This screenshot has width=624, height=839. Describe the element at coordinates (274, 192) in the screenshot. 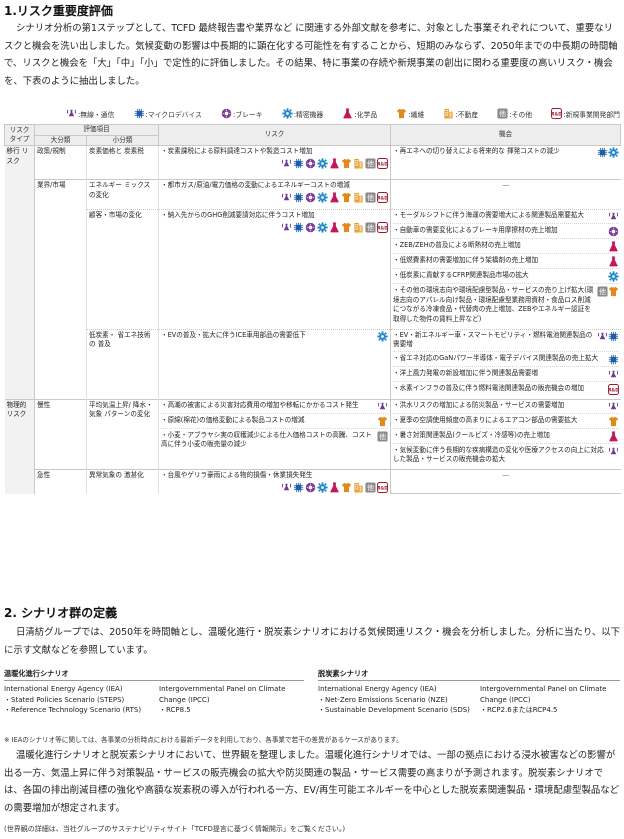

I see `risk-item: ・都市ガス/原油/電力価格の変動によるエネルギーコストの増減 他 R&D` at that location.